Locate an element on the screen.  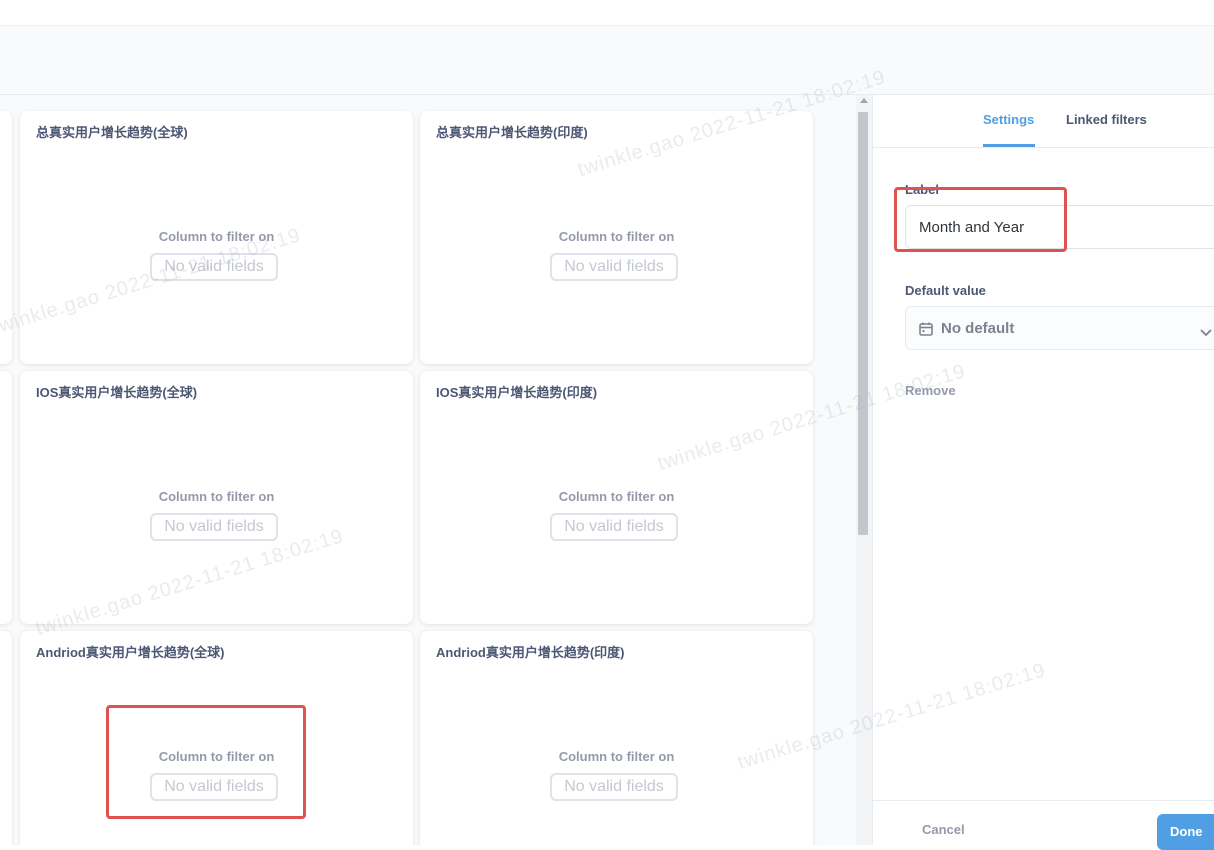
default-value-label: Default value is located at coordinates (945, 290).